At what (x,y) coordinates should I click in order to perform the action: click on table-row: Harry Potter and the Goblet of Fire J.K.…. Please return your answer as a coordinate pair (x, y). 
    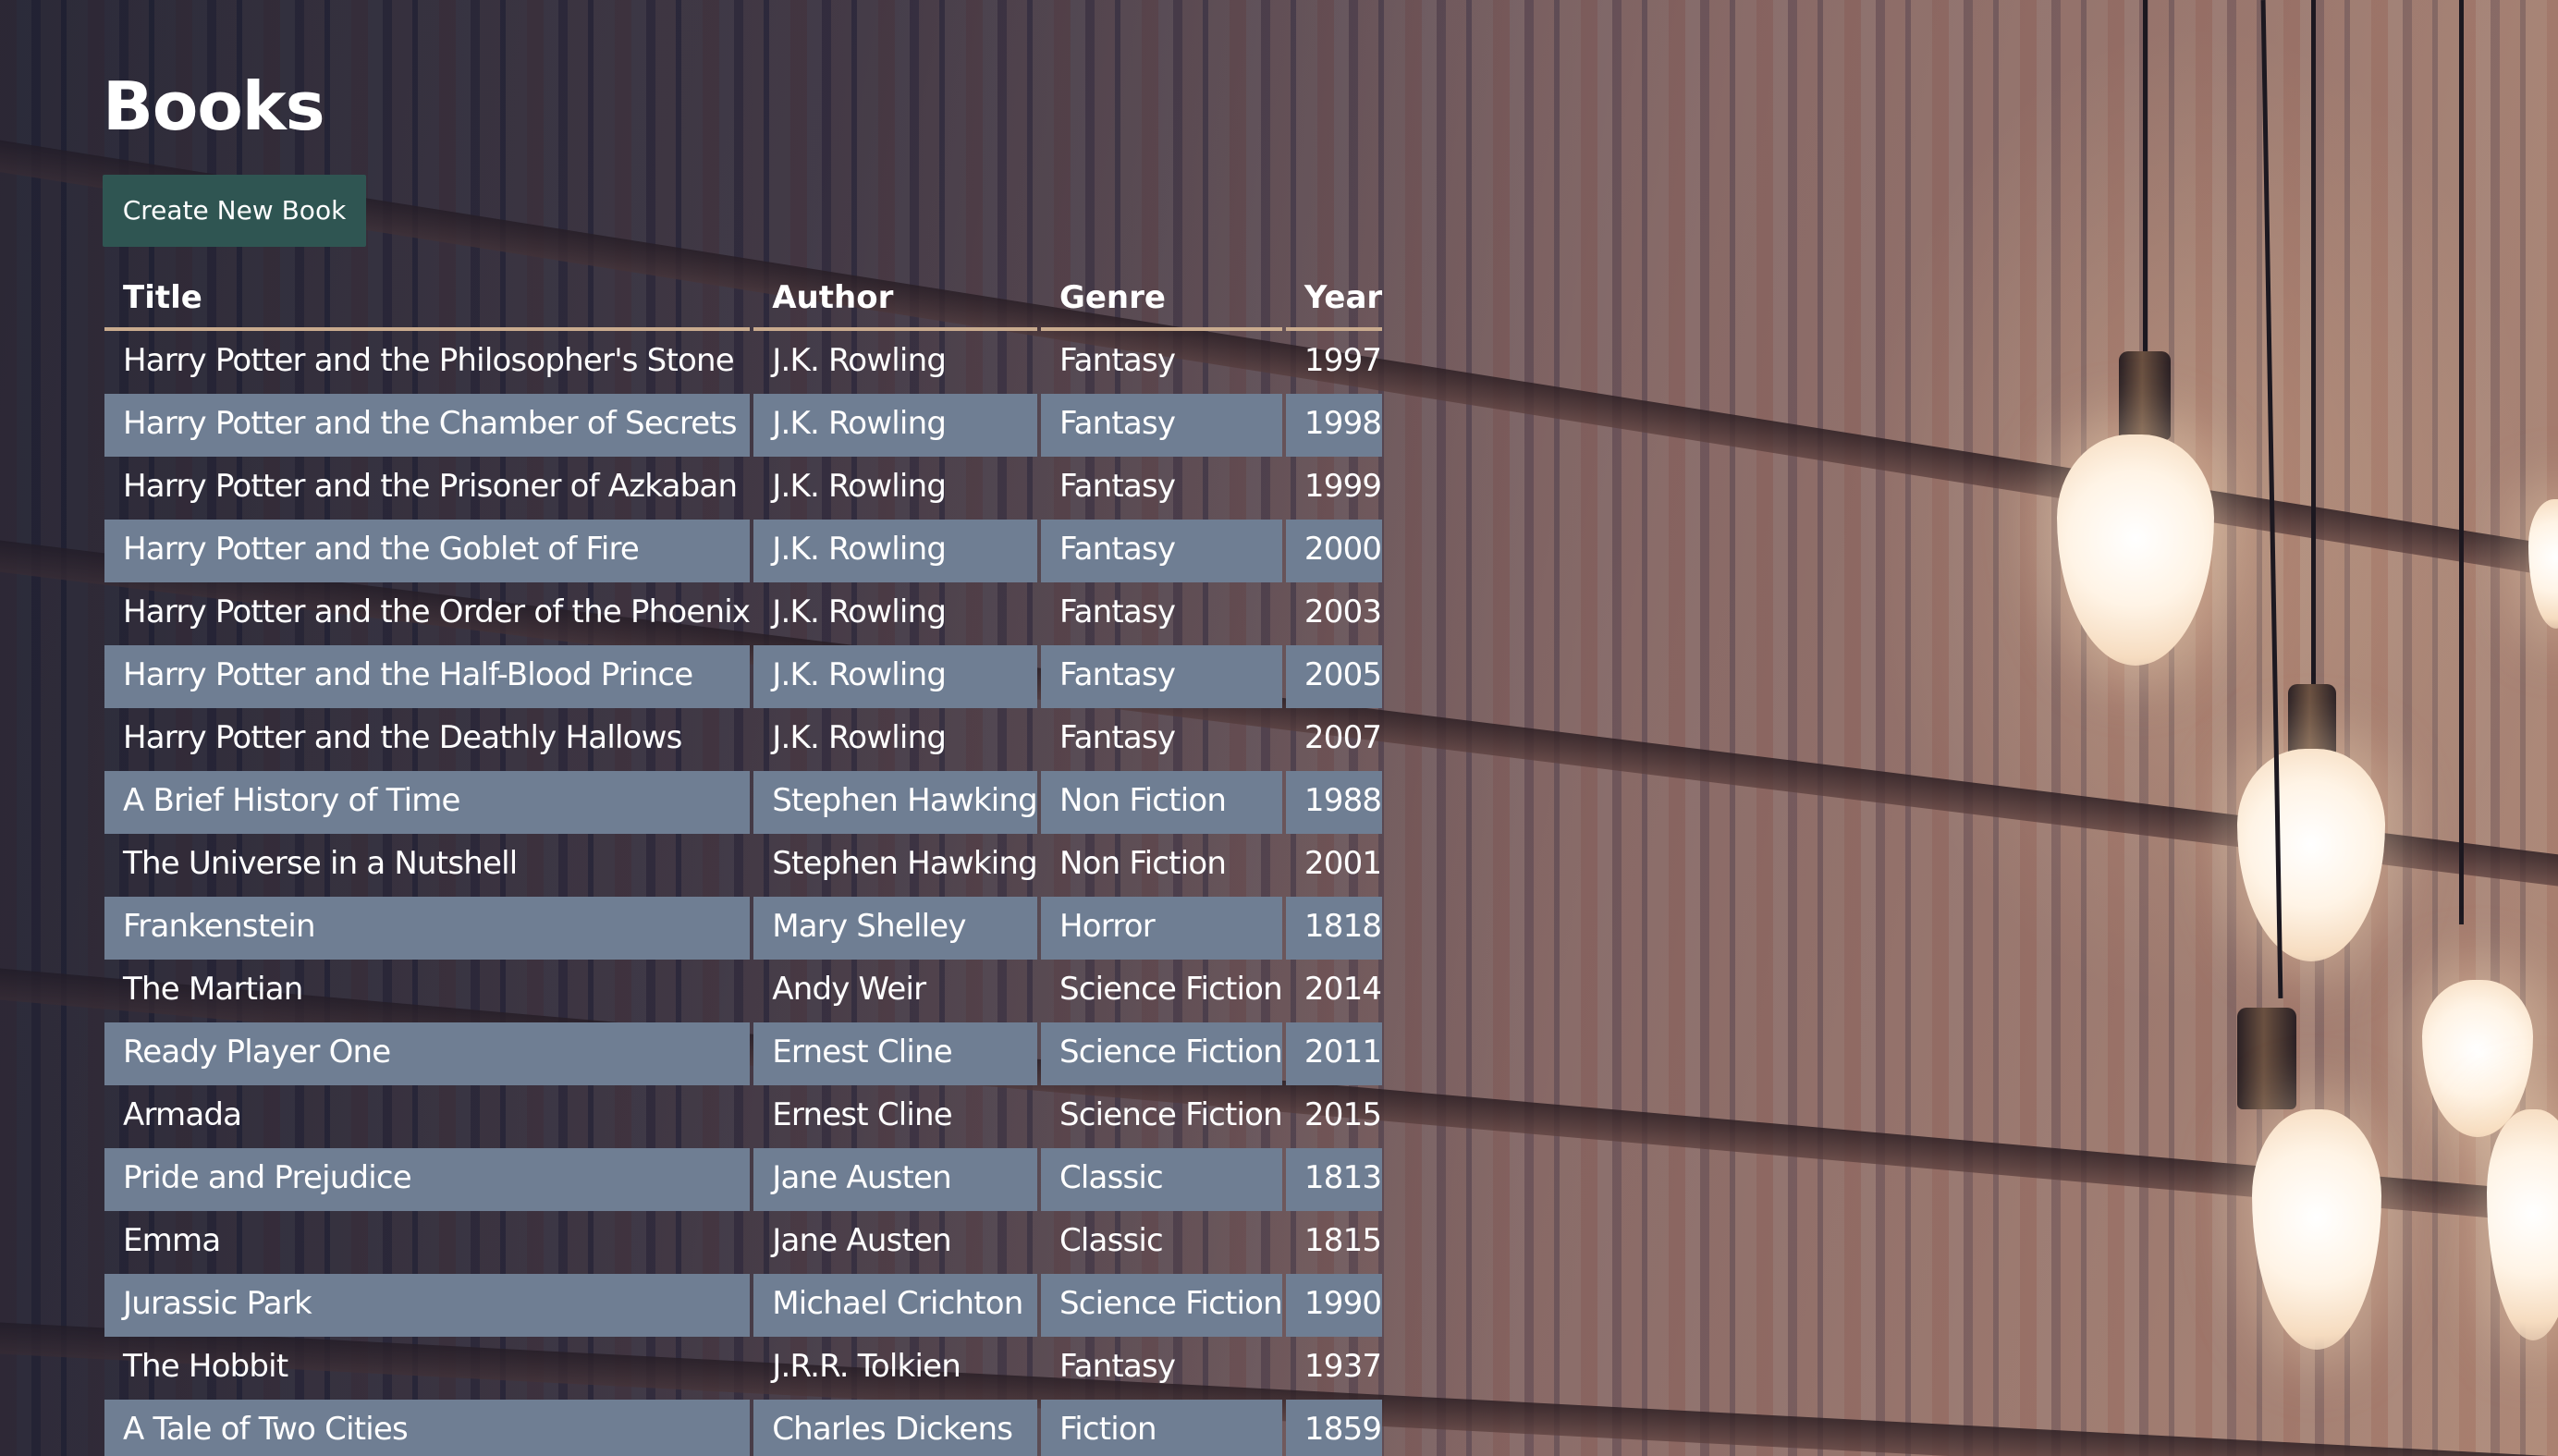
    Looking at the image, I should click on (743, 551).